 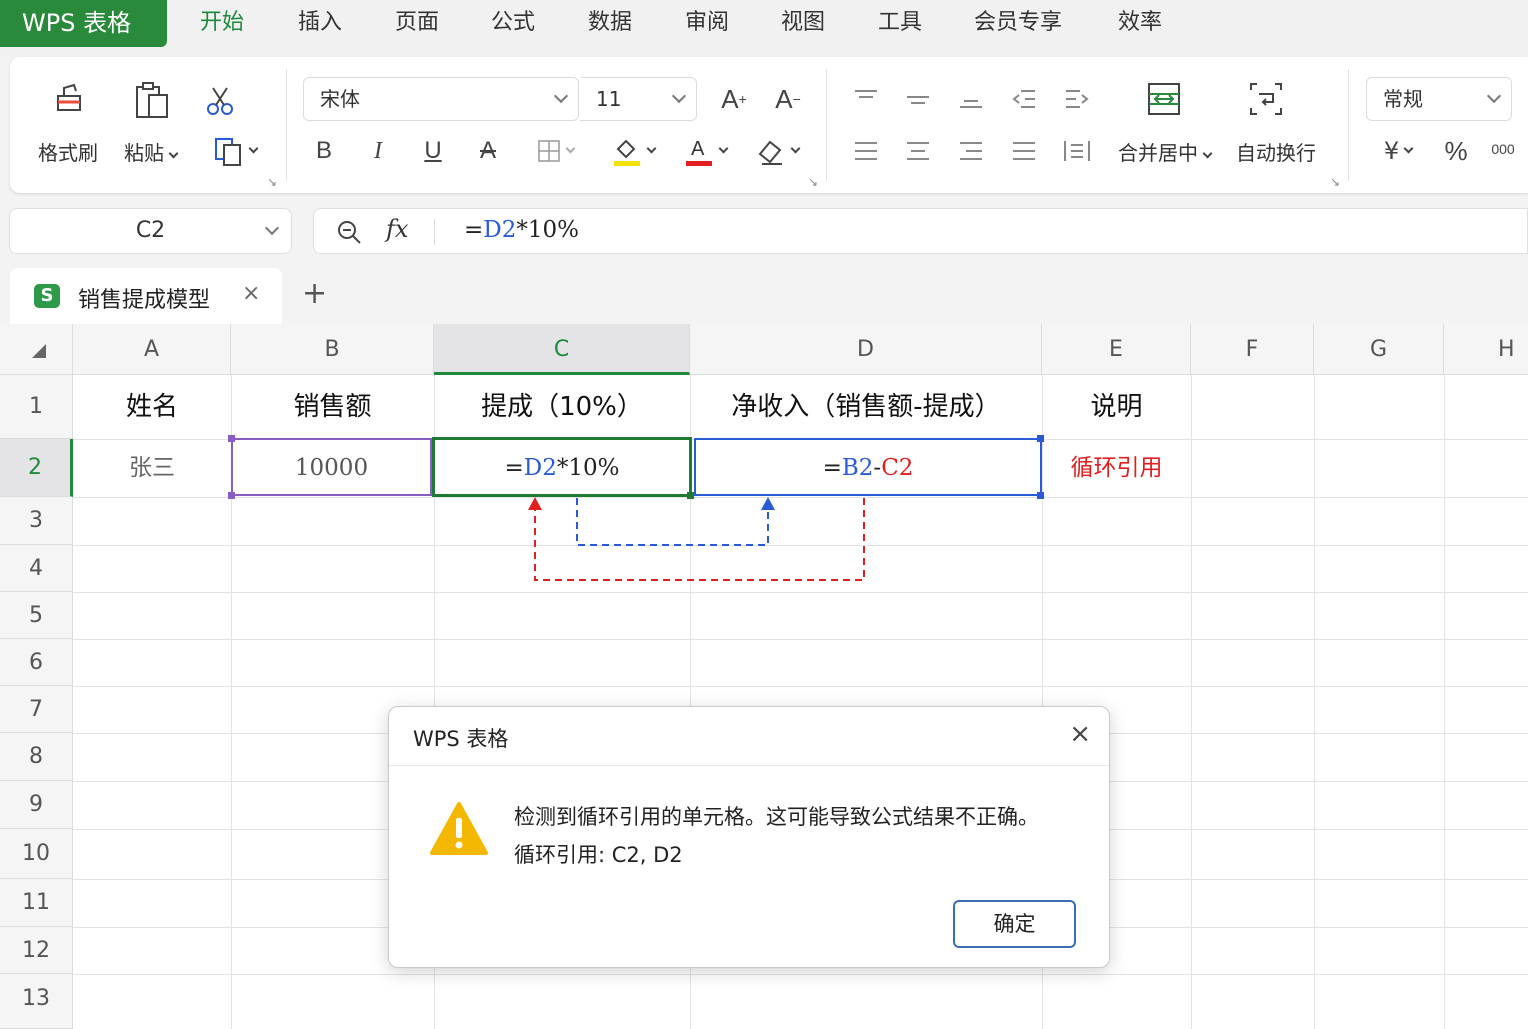 I want to click on decrease-font-icon: A −, so click(x=788, y=99).